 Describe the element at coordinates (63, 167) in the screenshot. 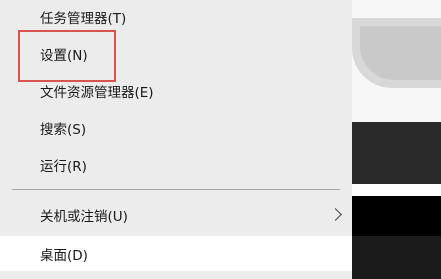

I see `menu-item-label: 运行(R)` at that location.